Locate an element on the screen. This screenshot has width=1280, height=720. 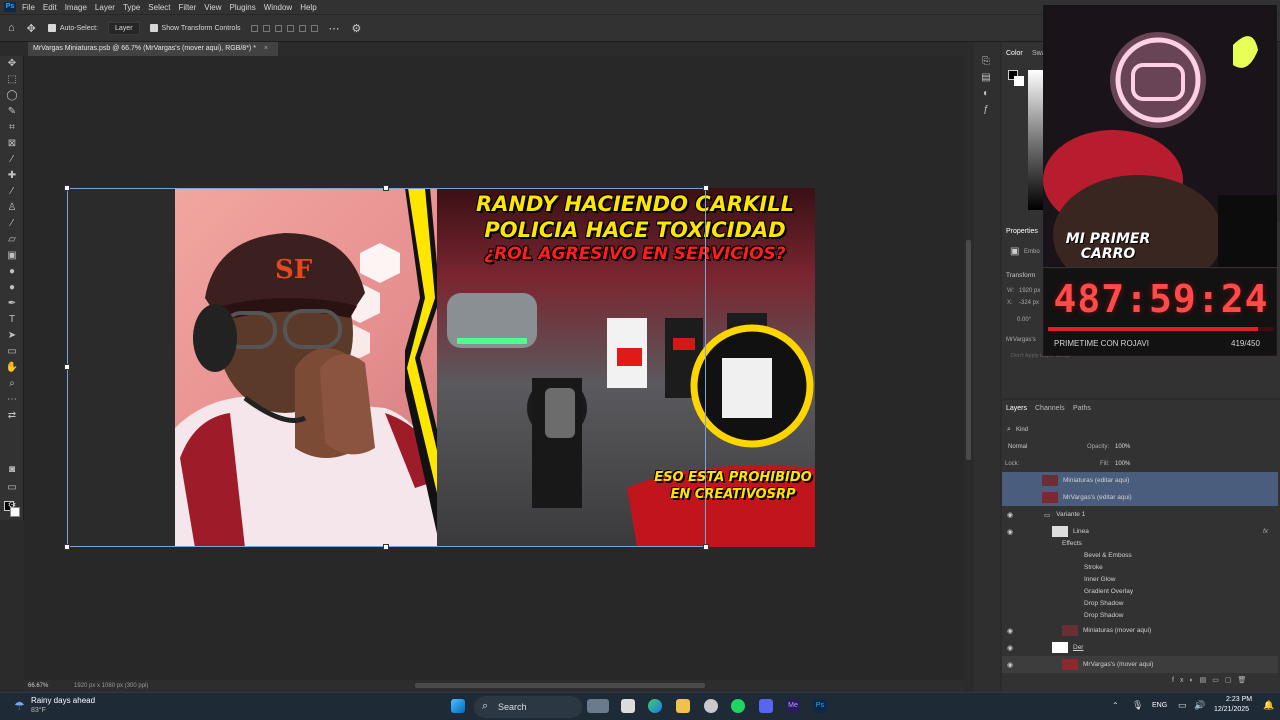
volume-icon: 🔊 is located at coordinates (1199, 705).